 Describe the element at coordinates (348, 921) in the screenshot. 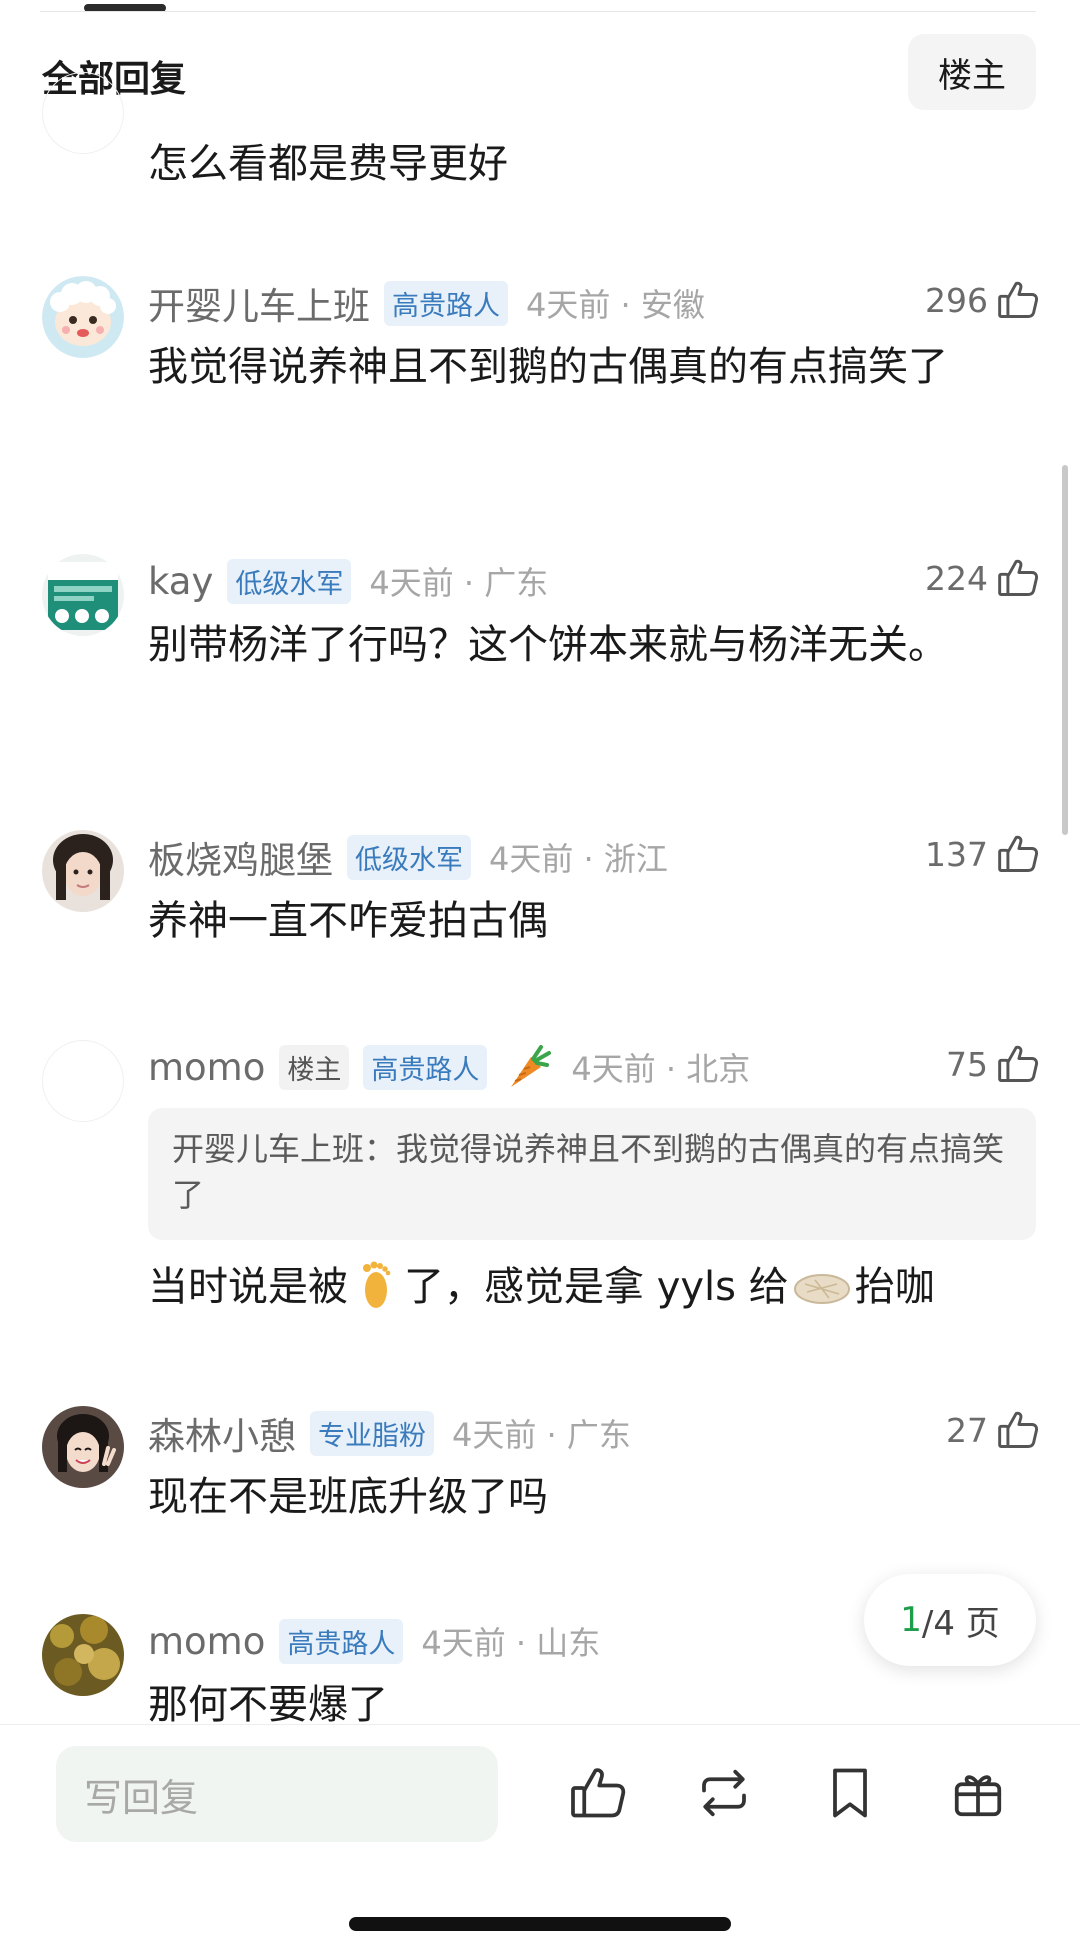

I see `comment-text: 养神一直不咋爱拍古偶` at that location.